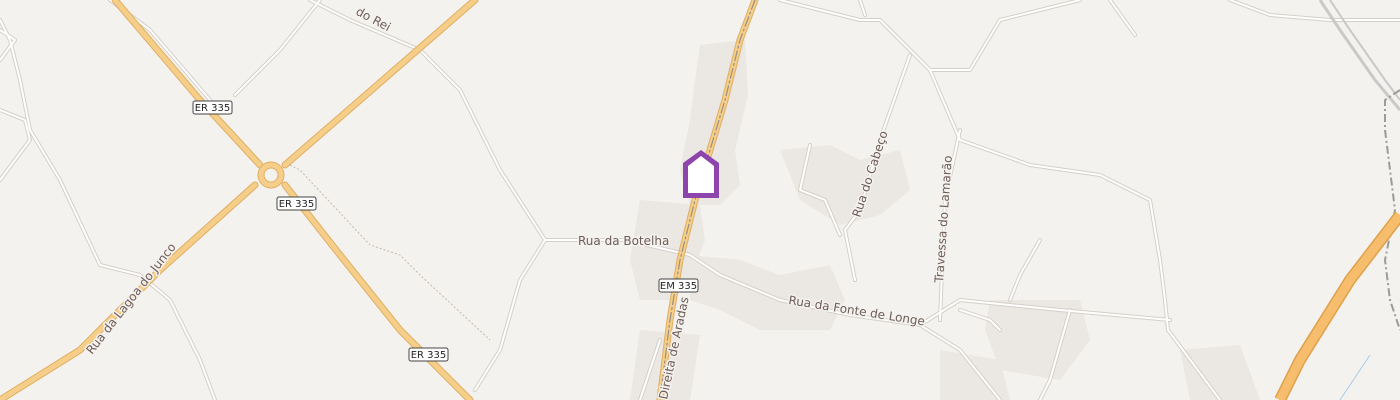 This screenshot has height=400, width=1400. What do you see at coordinates (623, 241) in the screenshot?
I see `road-label-botelha: Rua da Botelha` at bounding box center [623, 241].